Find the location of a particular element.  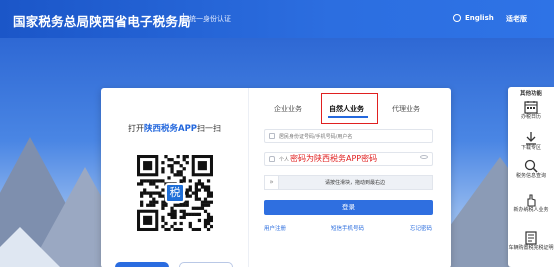

hand-icon is located at coordinates (531, 199).